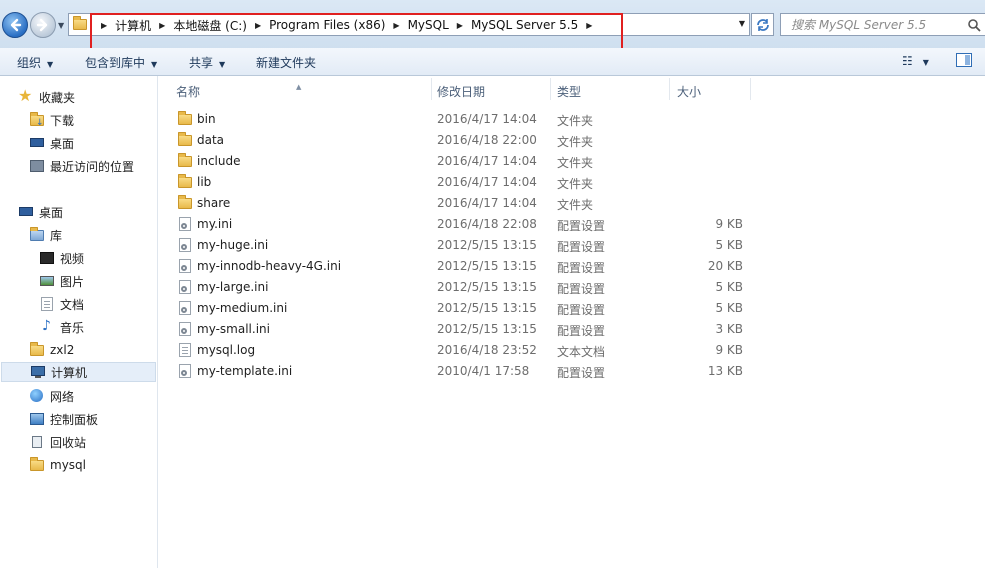 This screenshot has height=568, width=985. What do you see at coordinates (214, 203) in the screenshot?
I see `file-name: share` at bounding box center [214, 203].